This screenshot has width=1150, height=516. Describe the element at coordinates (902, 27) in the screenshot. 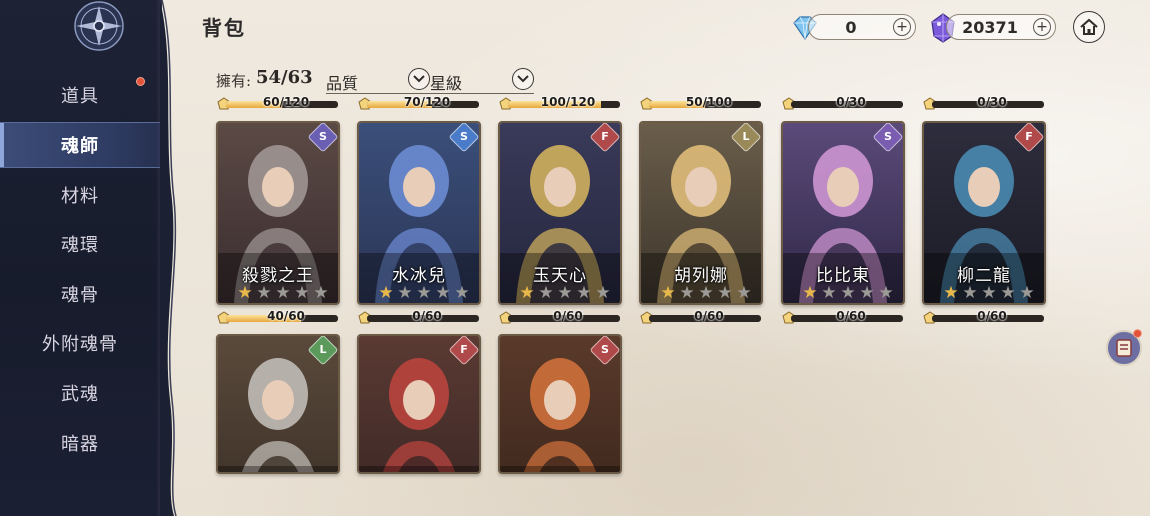

I see `add-diamond-button: +` at that location.